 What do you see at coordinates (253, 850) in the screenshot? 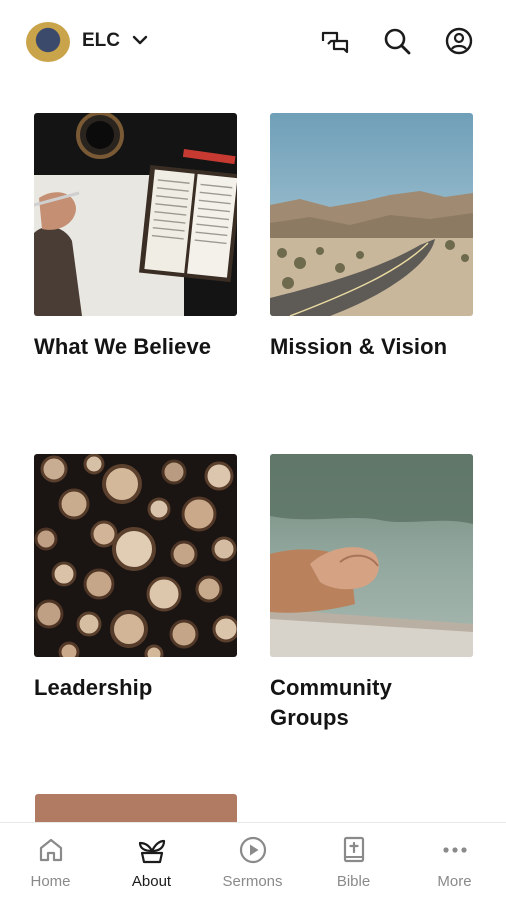
I see `play-circle-icon` at bounding box center [253, 850].